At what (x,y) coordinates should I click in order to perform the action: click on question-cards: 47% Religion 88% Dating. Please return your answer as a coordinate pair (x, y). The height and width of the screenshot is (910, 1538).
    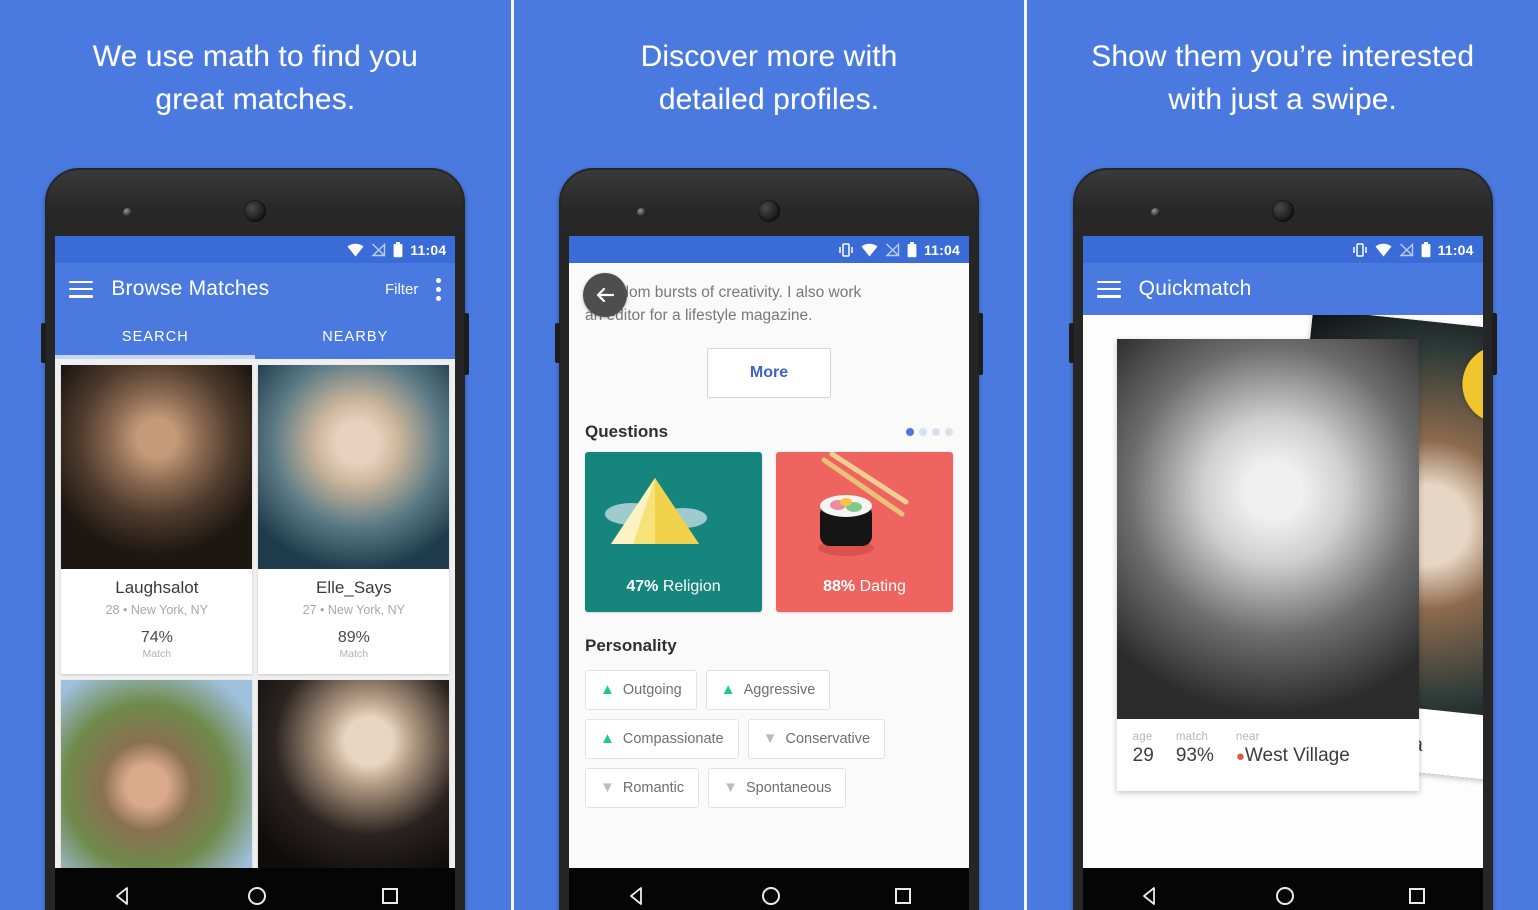
    Looking at the image, I should click on (769, 531).